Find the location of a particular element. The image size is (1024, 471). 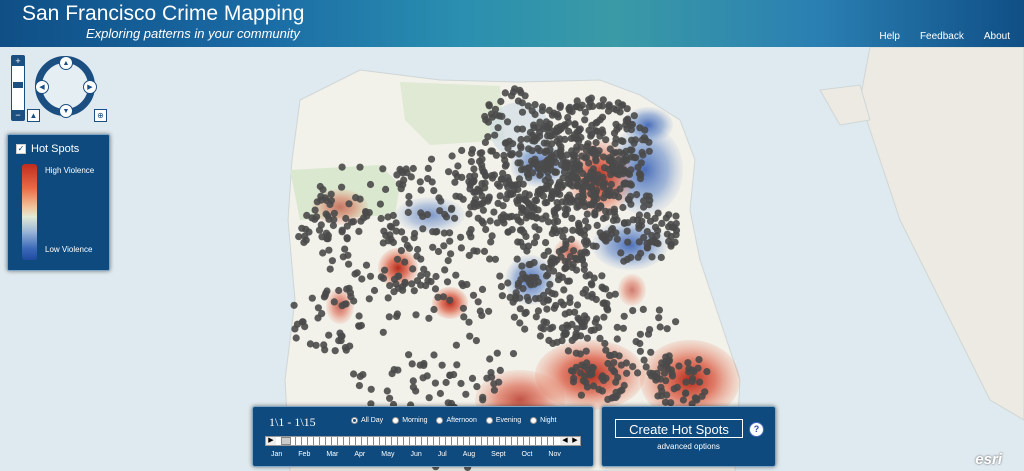

pan-right-icon: ▶ is located at coordinates (90, 87).